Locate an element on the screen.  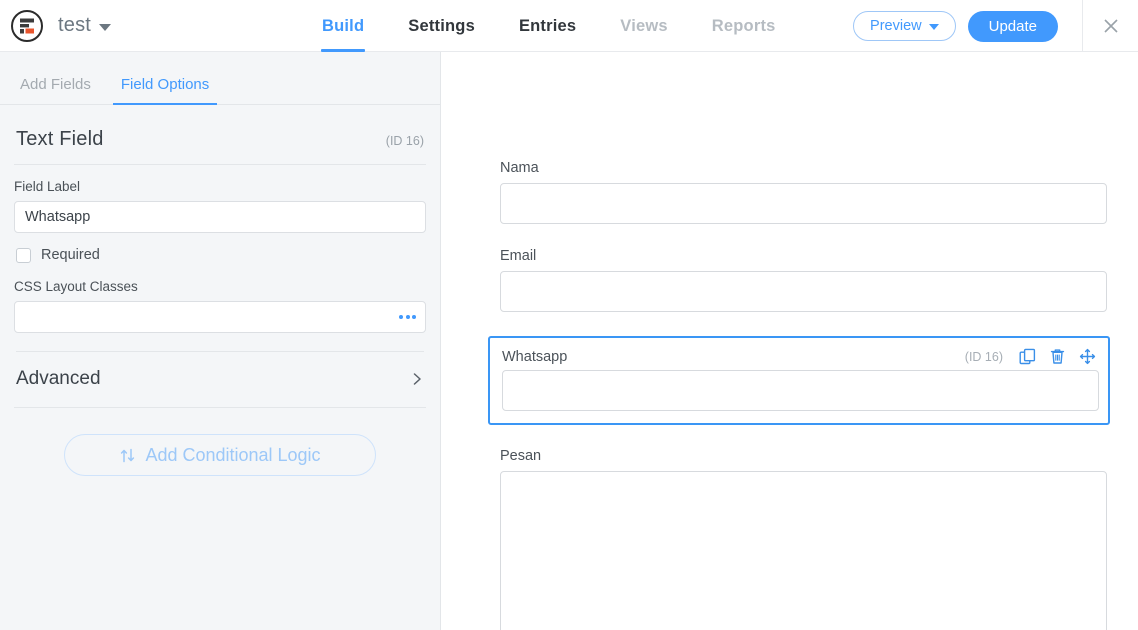
required-checkbox is located at coordinates (23, 255).